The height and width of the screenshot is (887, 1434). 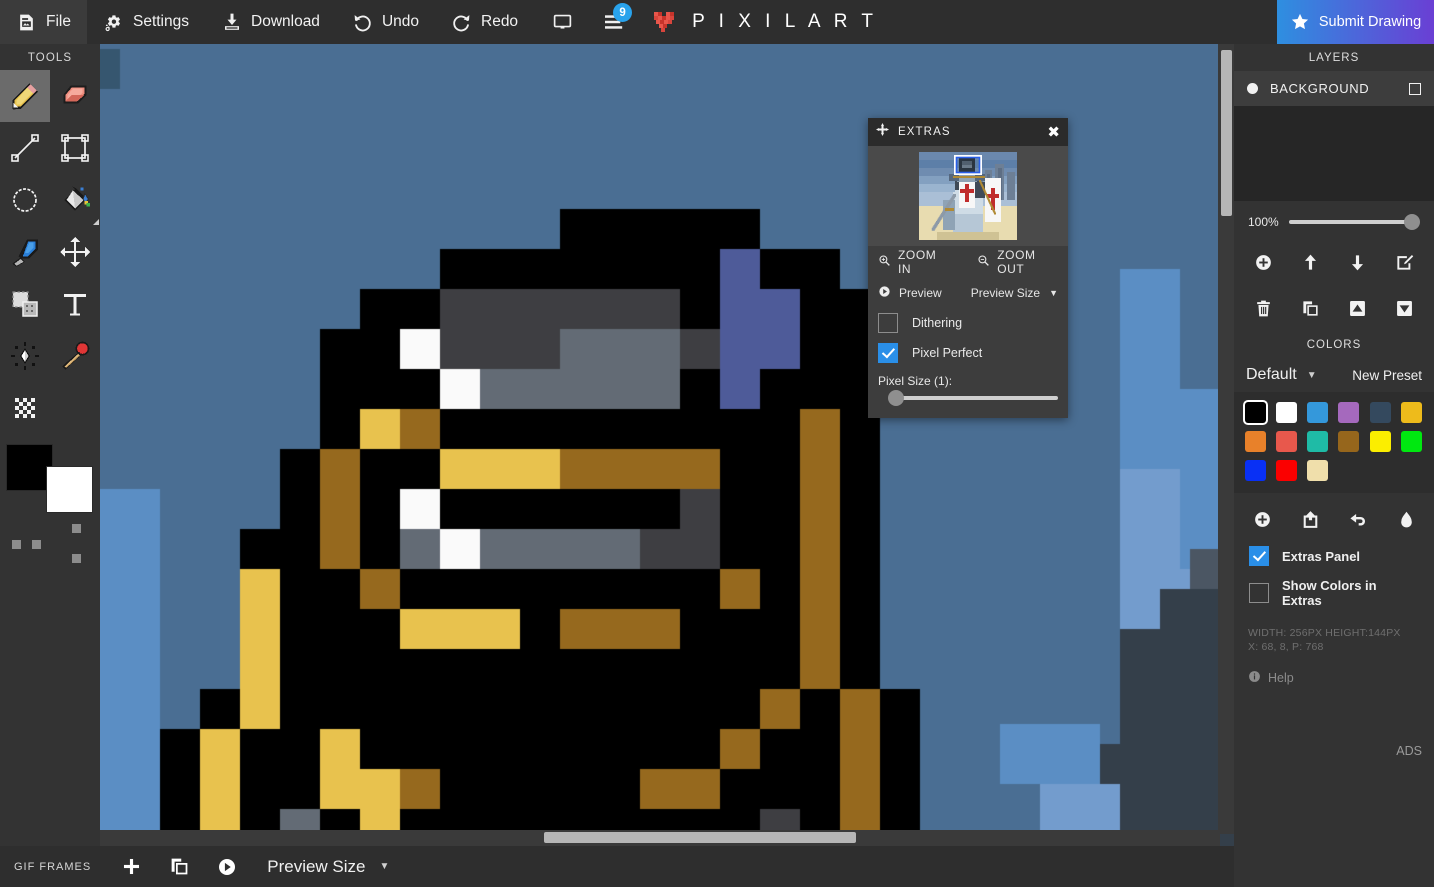 What do you see at coordinates (1321, 556) in the screenshot?
I see `extras-panel-option-label: Extras Panel` at bounding box center [1321, 556].